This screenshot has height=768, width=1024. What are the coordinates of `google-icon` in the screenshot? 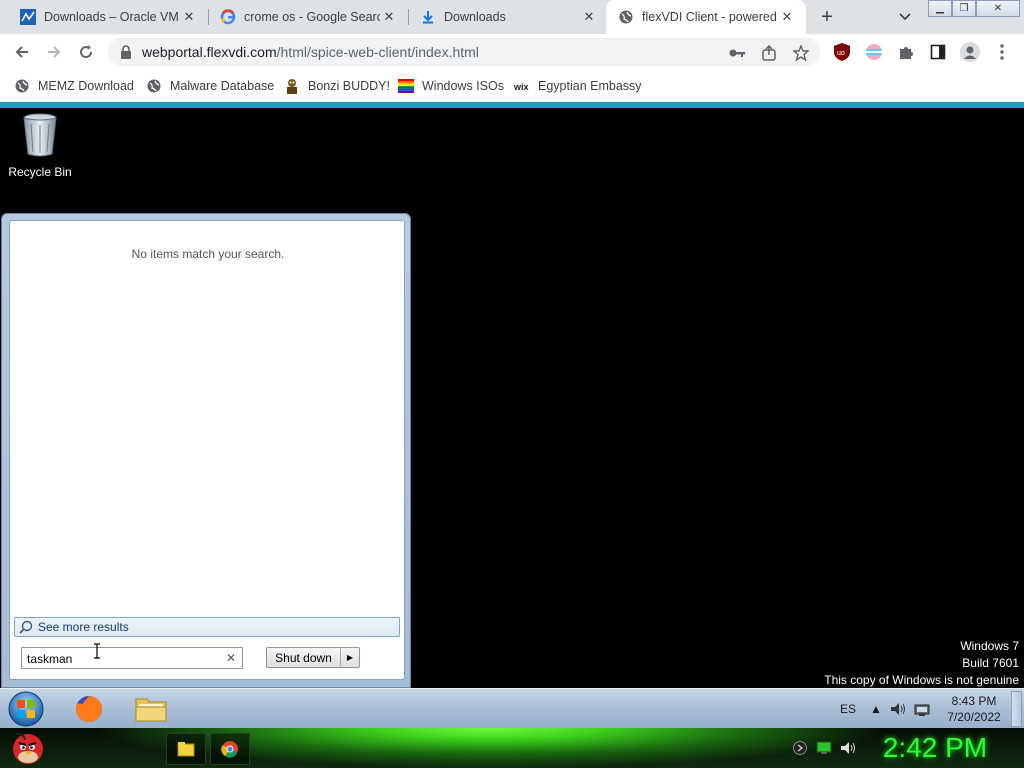 It's located at (228, 17).